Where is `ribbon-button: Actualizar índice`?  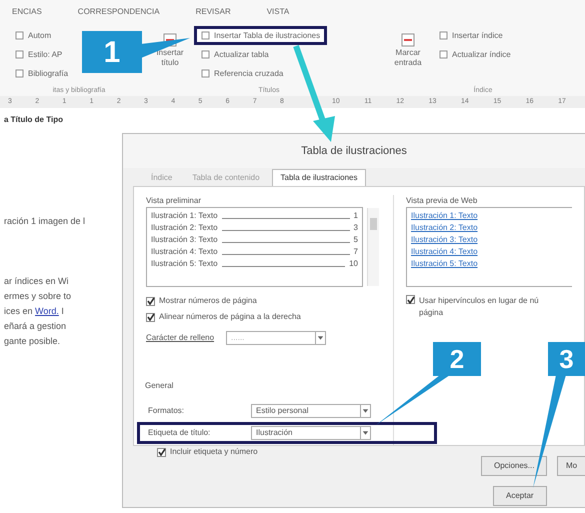 ribbon-button: Actualizar índice is located at coordinates (475, 54).